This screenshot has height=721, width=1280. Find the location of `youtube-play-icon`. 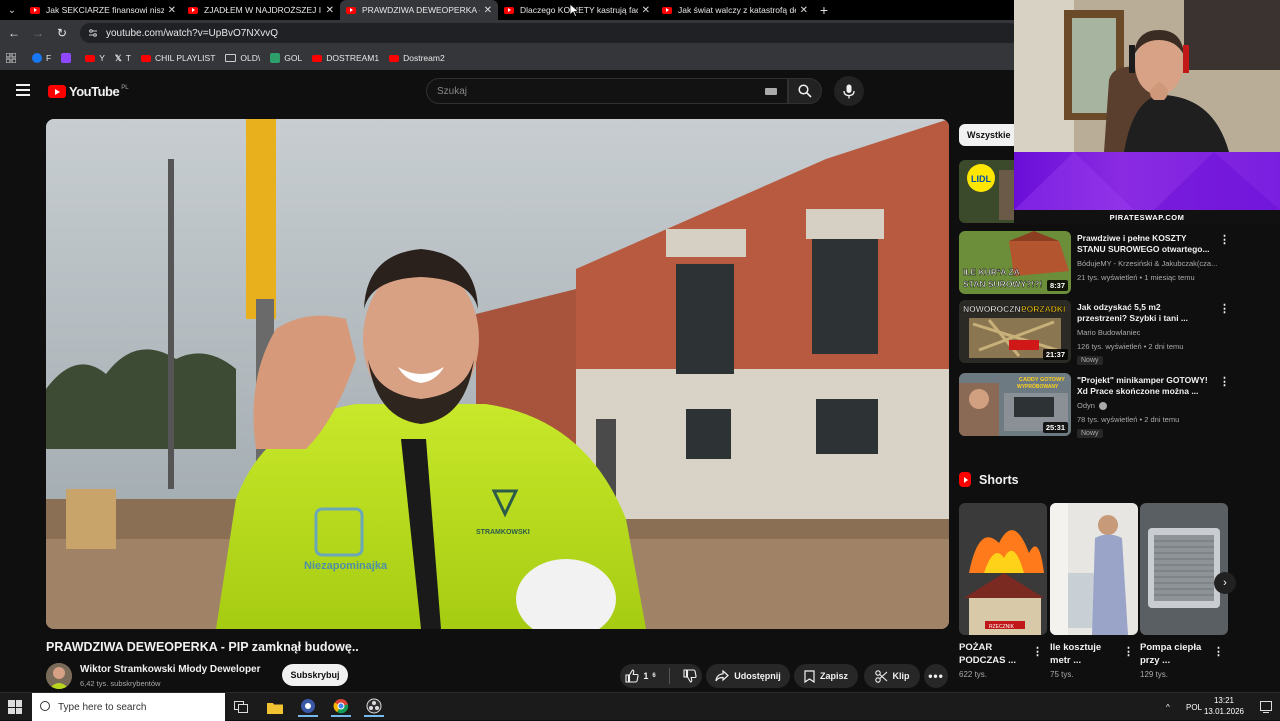

youtube-play-icon is located at coordinates (57, 91).